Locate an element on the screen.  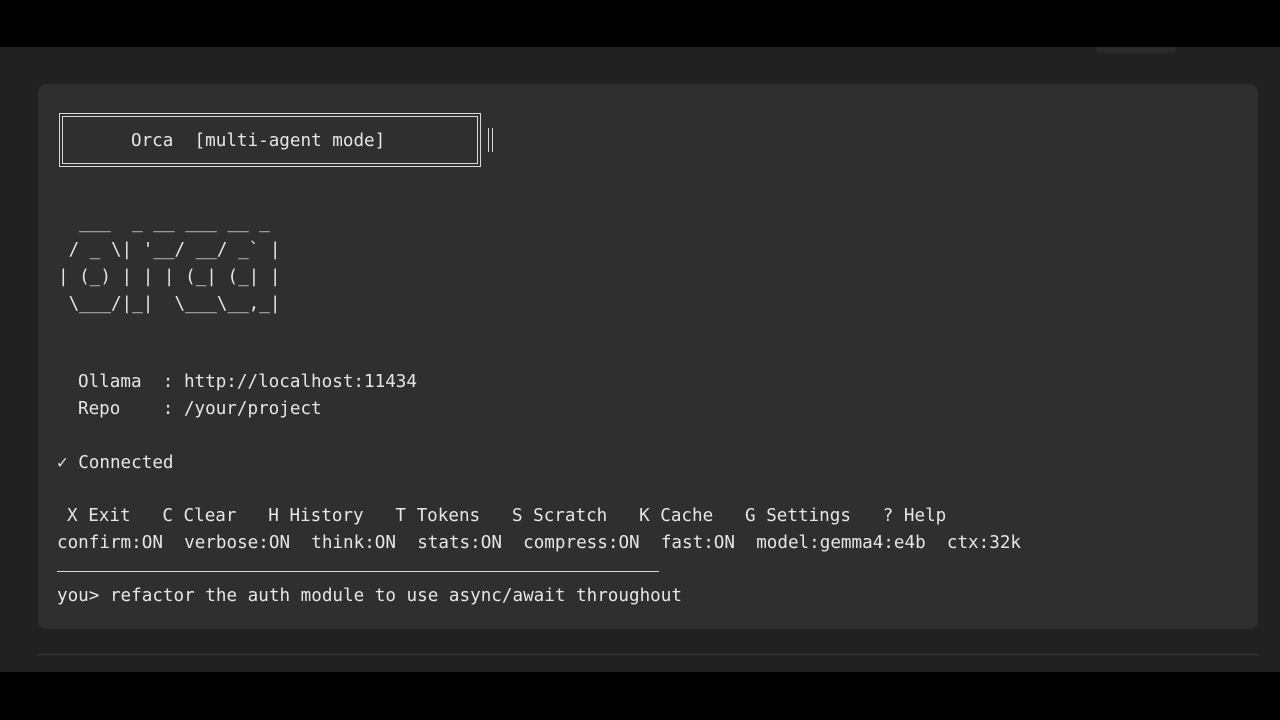
shortcut-cache: K Cache is located at coordinates (676, 516).